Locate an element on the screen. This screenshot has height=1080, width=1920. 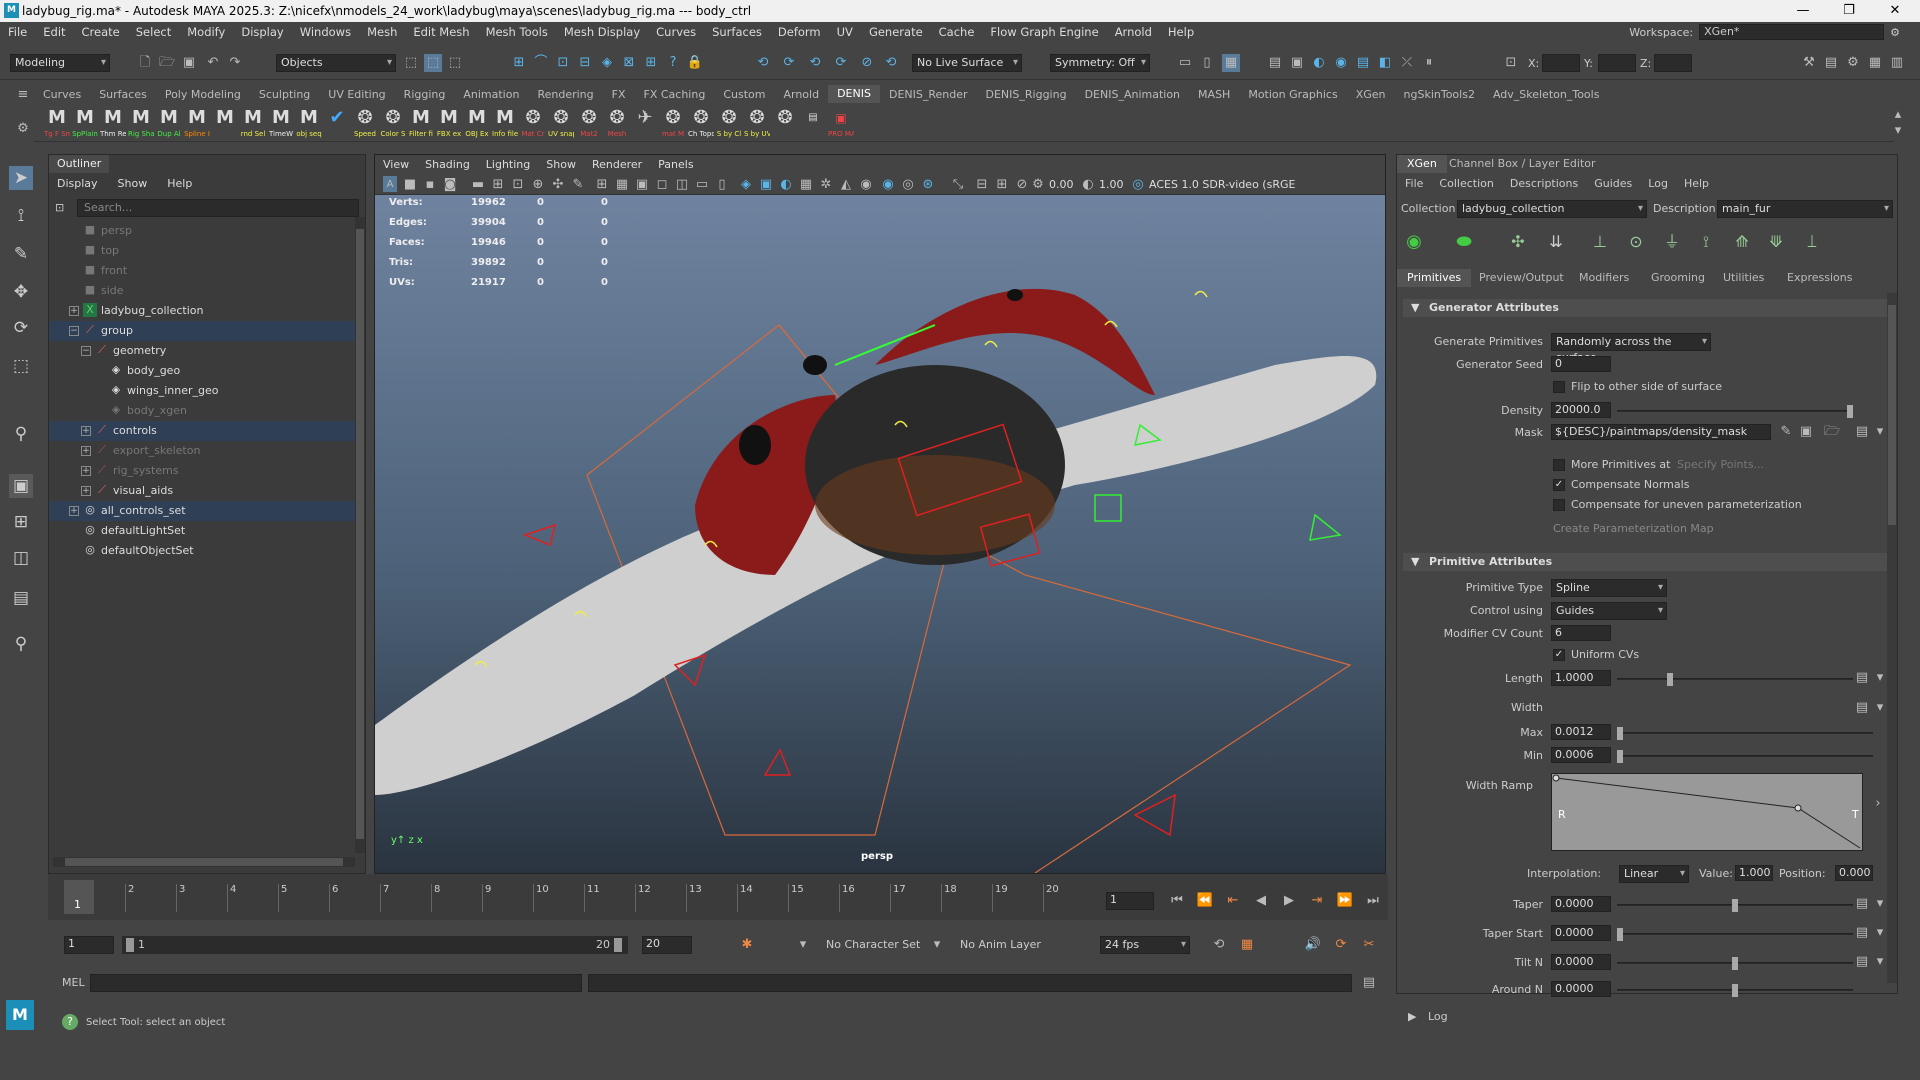
character-set: No Character Set is located at coordinates (873, 945).